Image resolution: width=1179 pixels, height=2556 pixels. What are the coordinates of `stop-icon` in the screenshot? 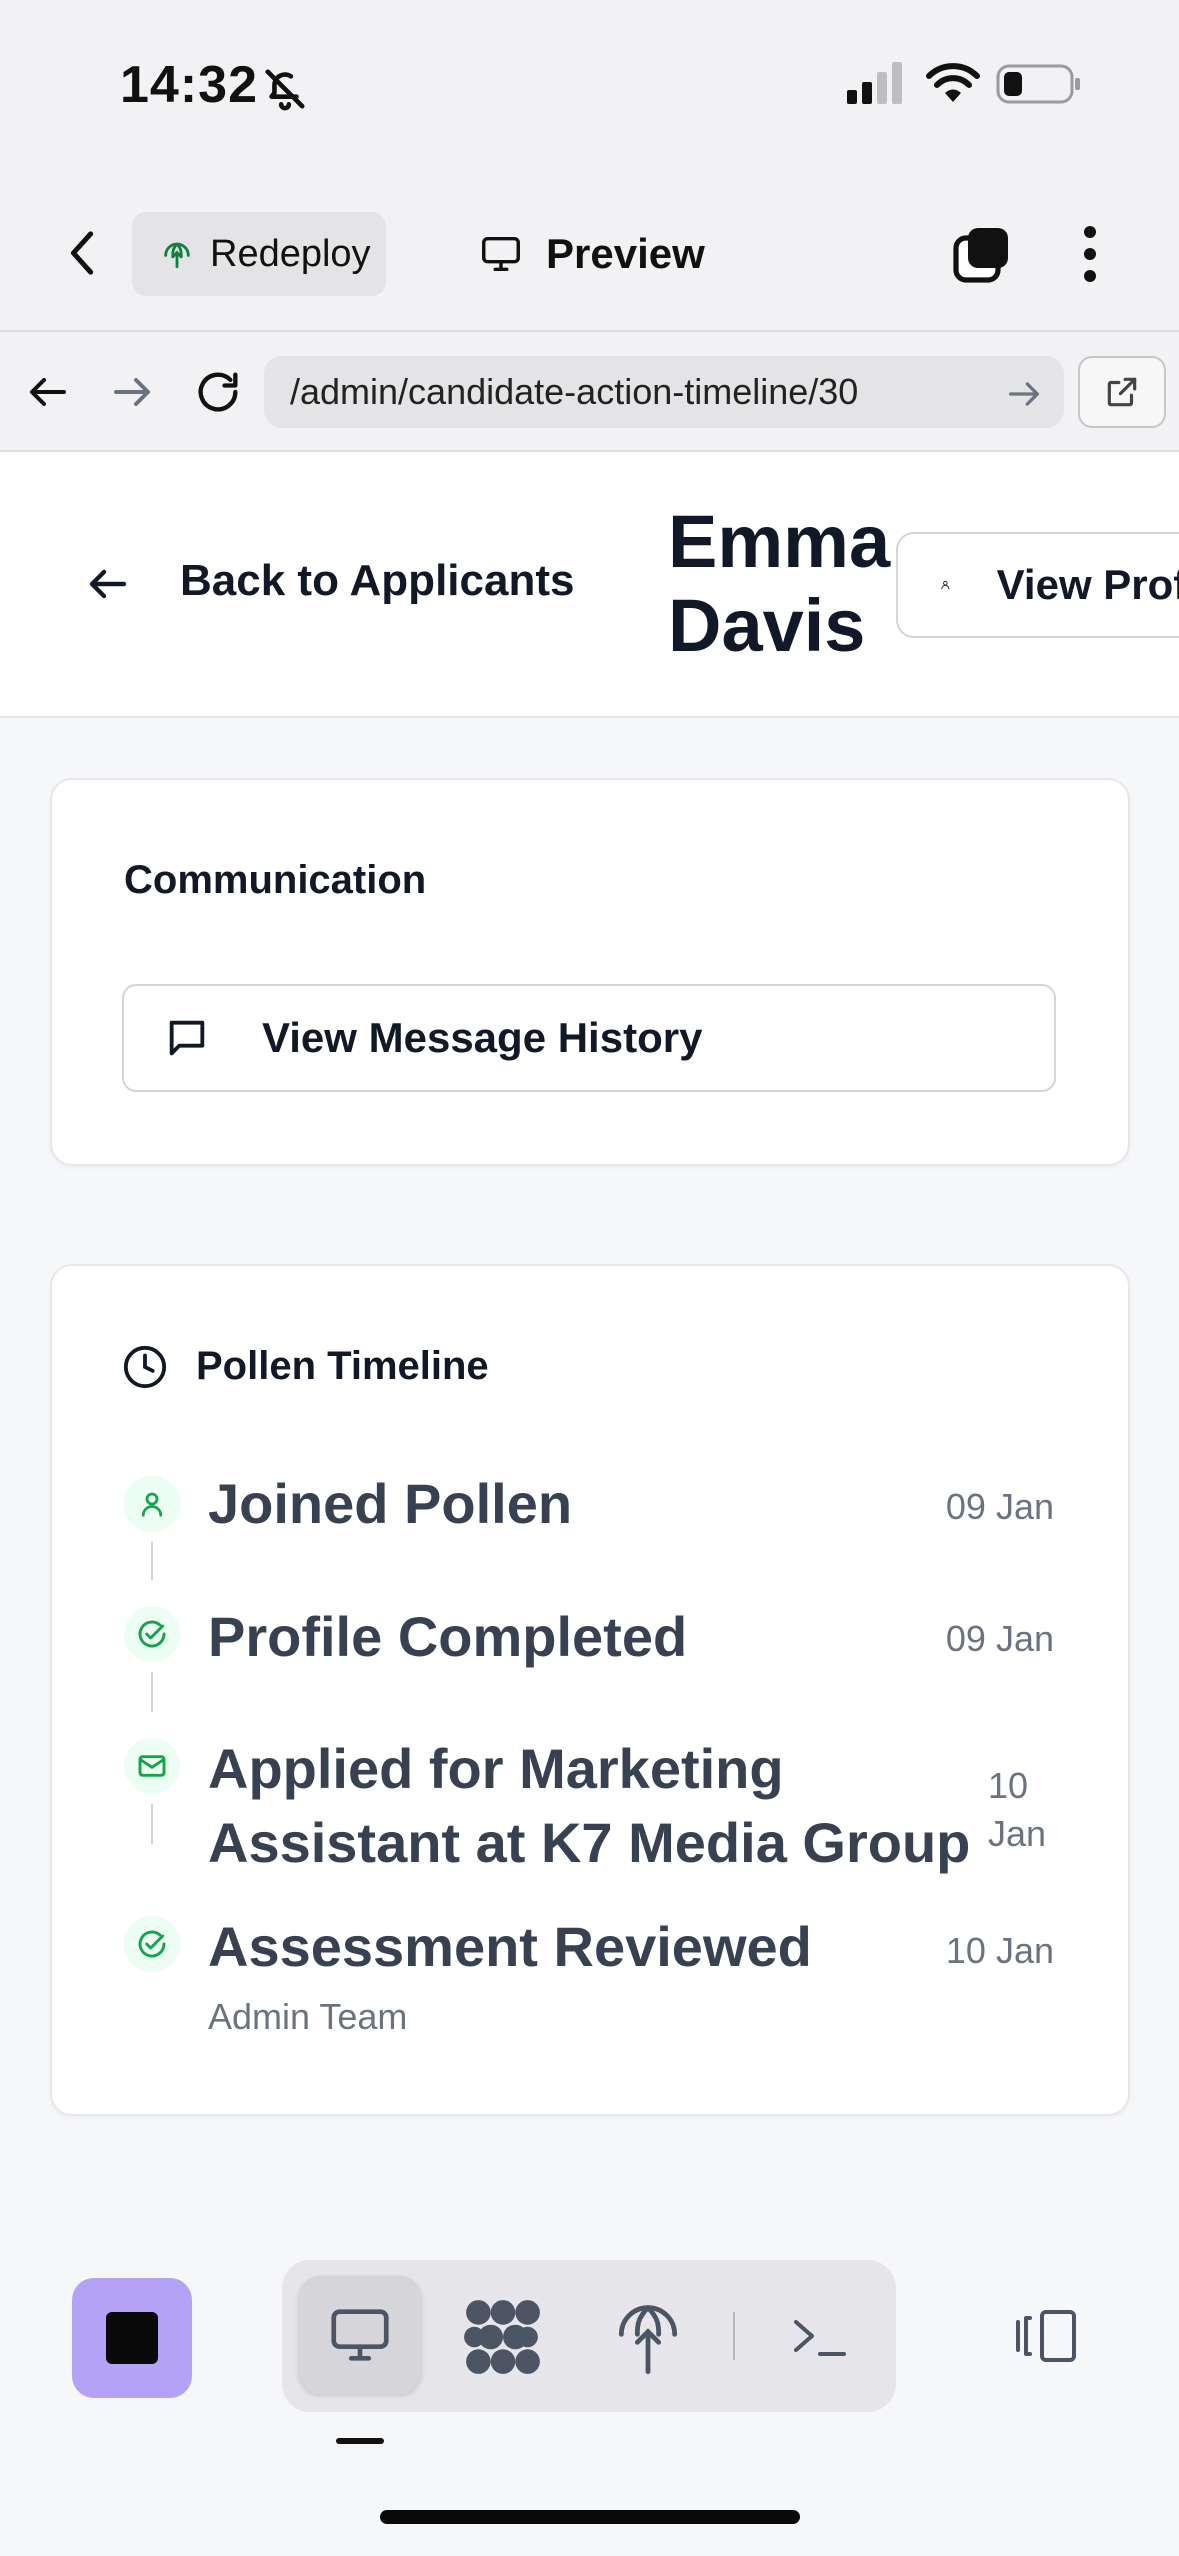 It's located at (132, 2338).